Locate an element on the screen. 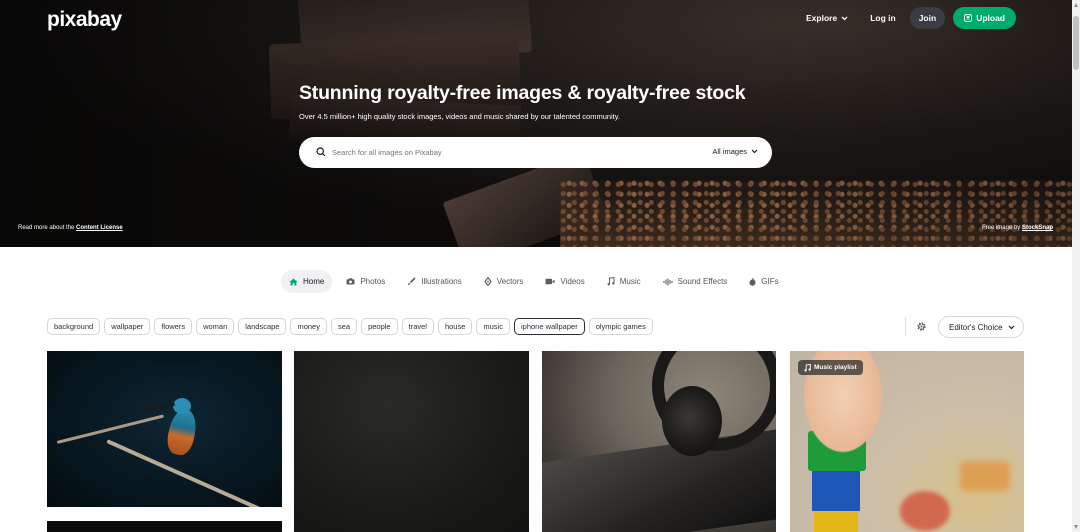 This screenshot has width=1080, height=532. tab-gifs: GIFs is located at coordinates (763, 281).